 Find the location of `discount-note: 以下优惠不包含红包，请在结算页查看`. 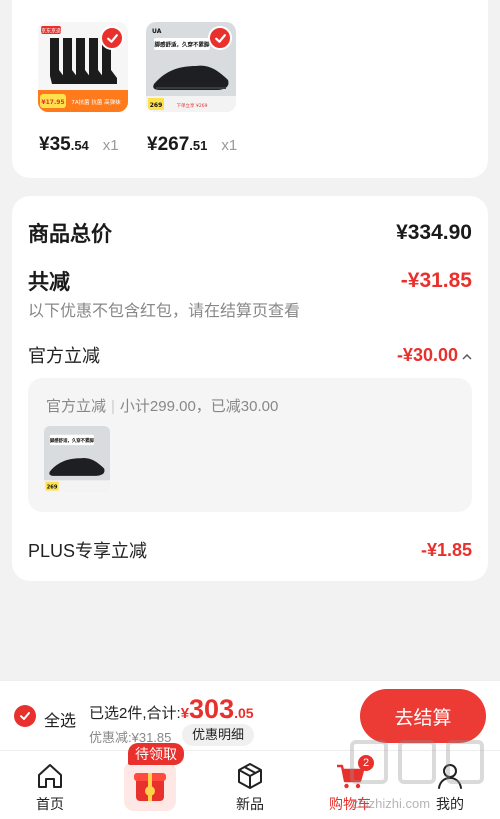

discount-note: 以下优惠不包含红包，请在结算页查看 is located at coordinates (164, 311).